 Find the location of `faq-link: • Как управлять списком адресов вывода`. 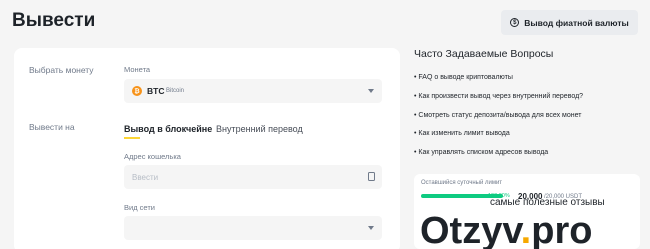

faq-link: • Как управлять списком адресов вывода is located at coordinates (481, 152).